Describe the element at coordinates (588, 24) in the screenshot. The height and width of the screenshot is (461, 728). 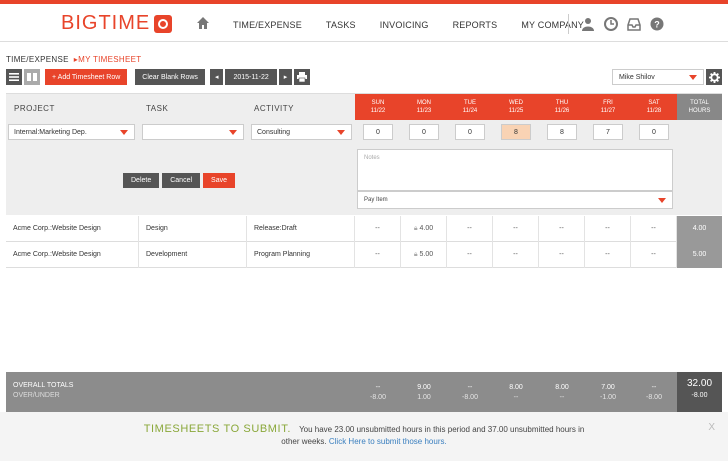
I see `user-icon` at that location.